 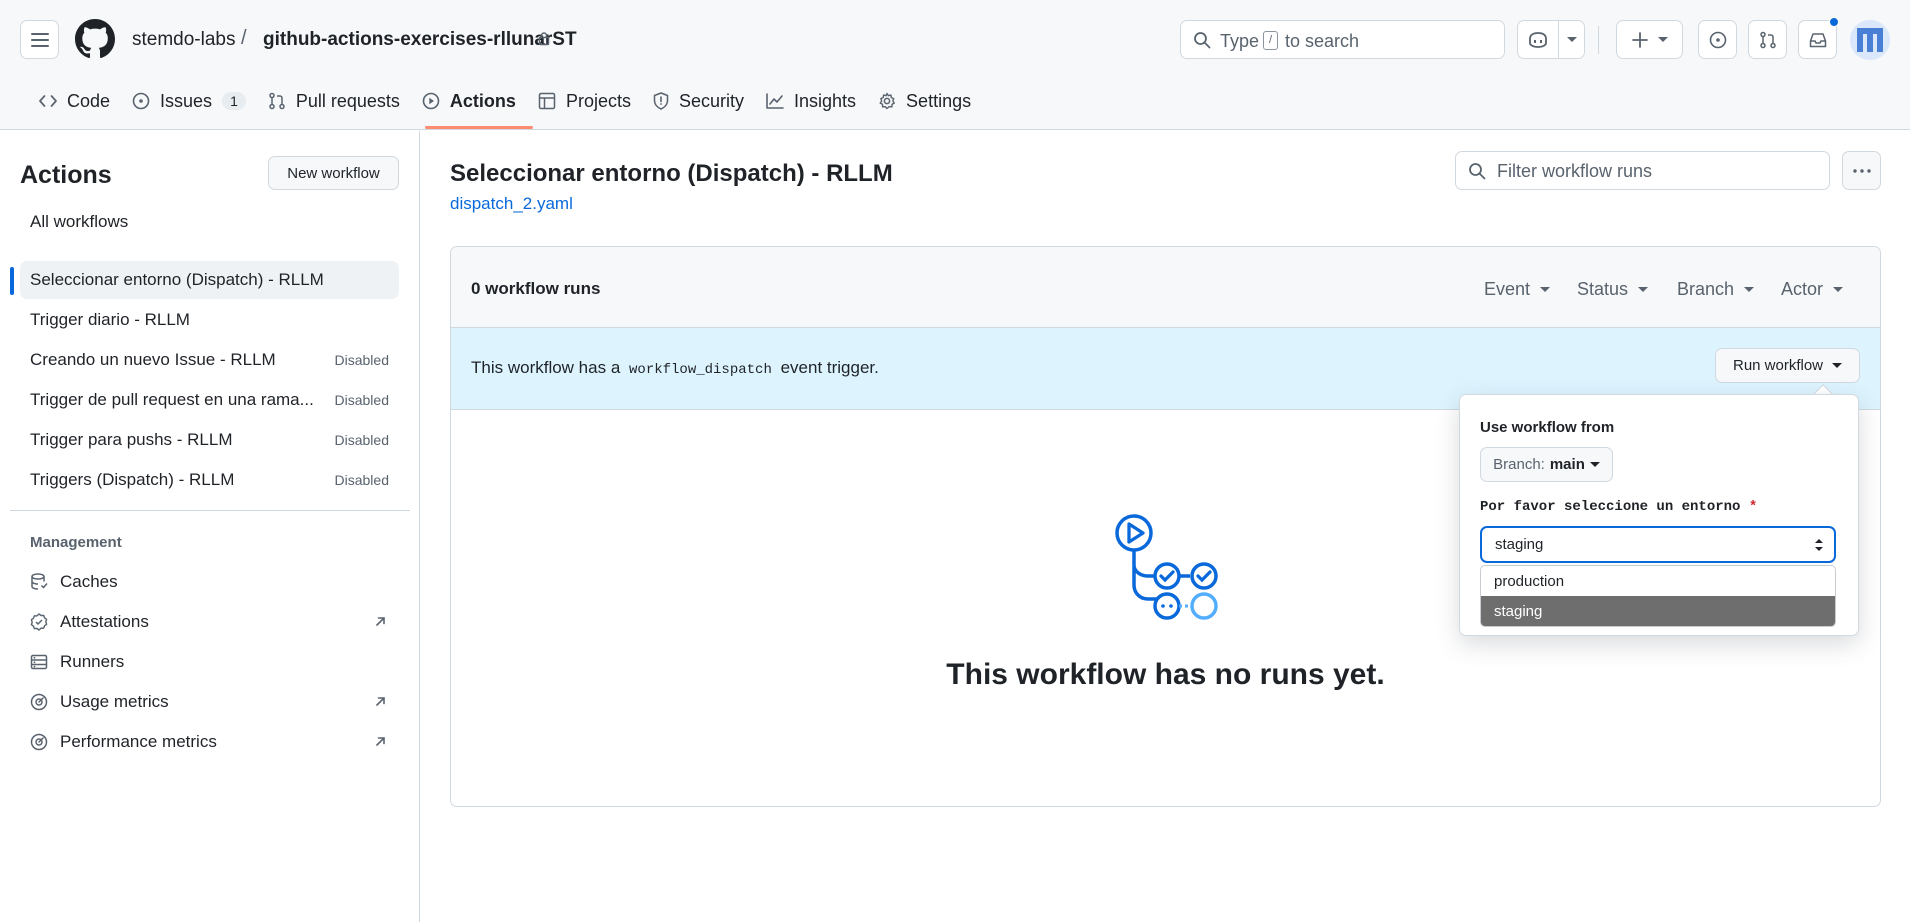 I want to click on sidebar-item-performance-metrics: Performance metrics, so click(x=209, y=742).